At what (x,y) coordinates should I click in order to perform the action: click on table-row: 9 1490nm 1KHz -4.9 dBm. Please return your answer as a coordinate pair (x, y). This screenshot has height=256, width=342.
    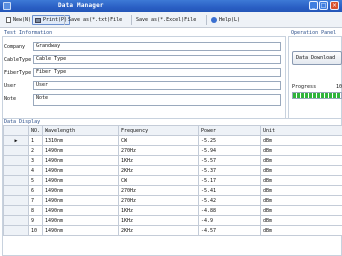
    Looking at the image, I should click on (172, 220).